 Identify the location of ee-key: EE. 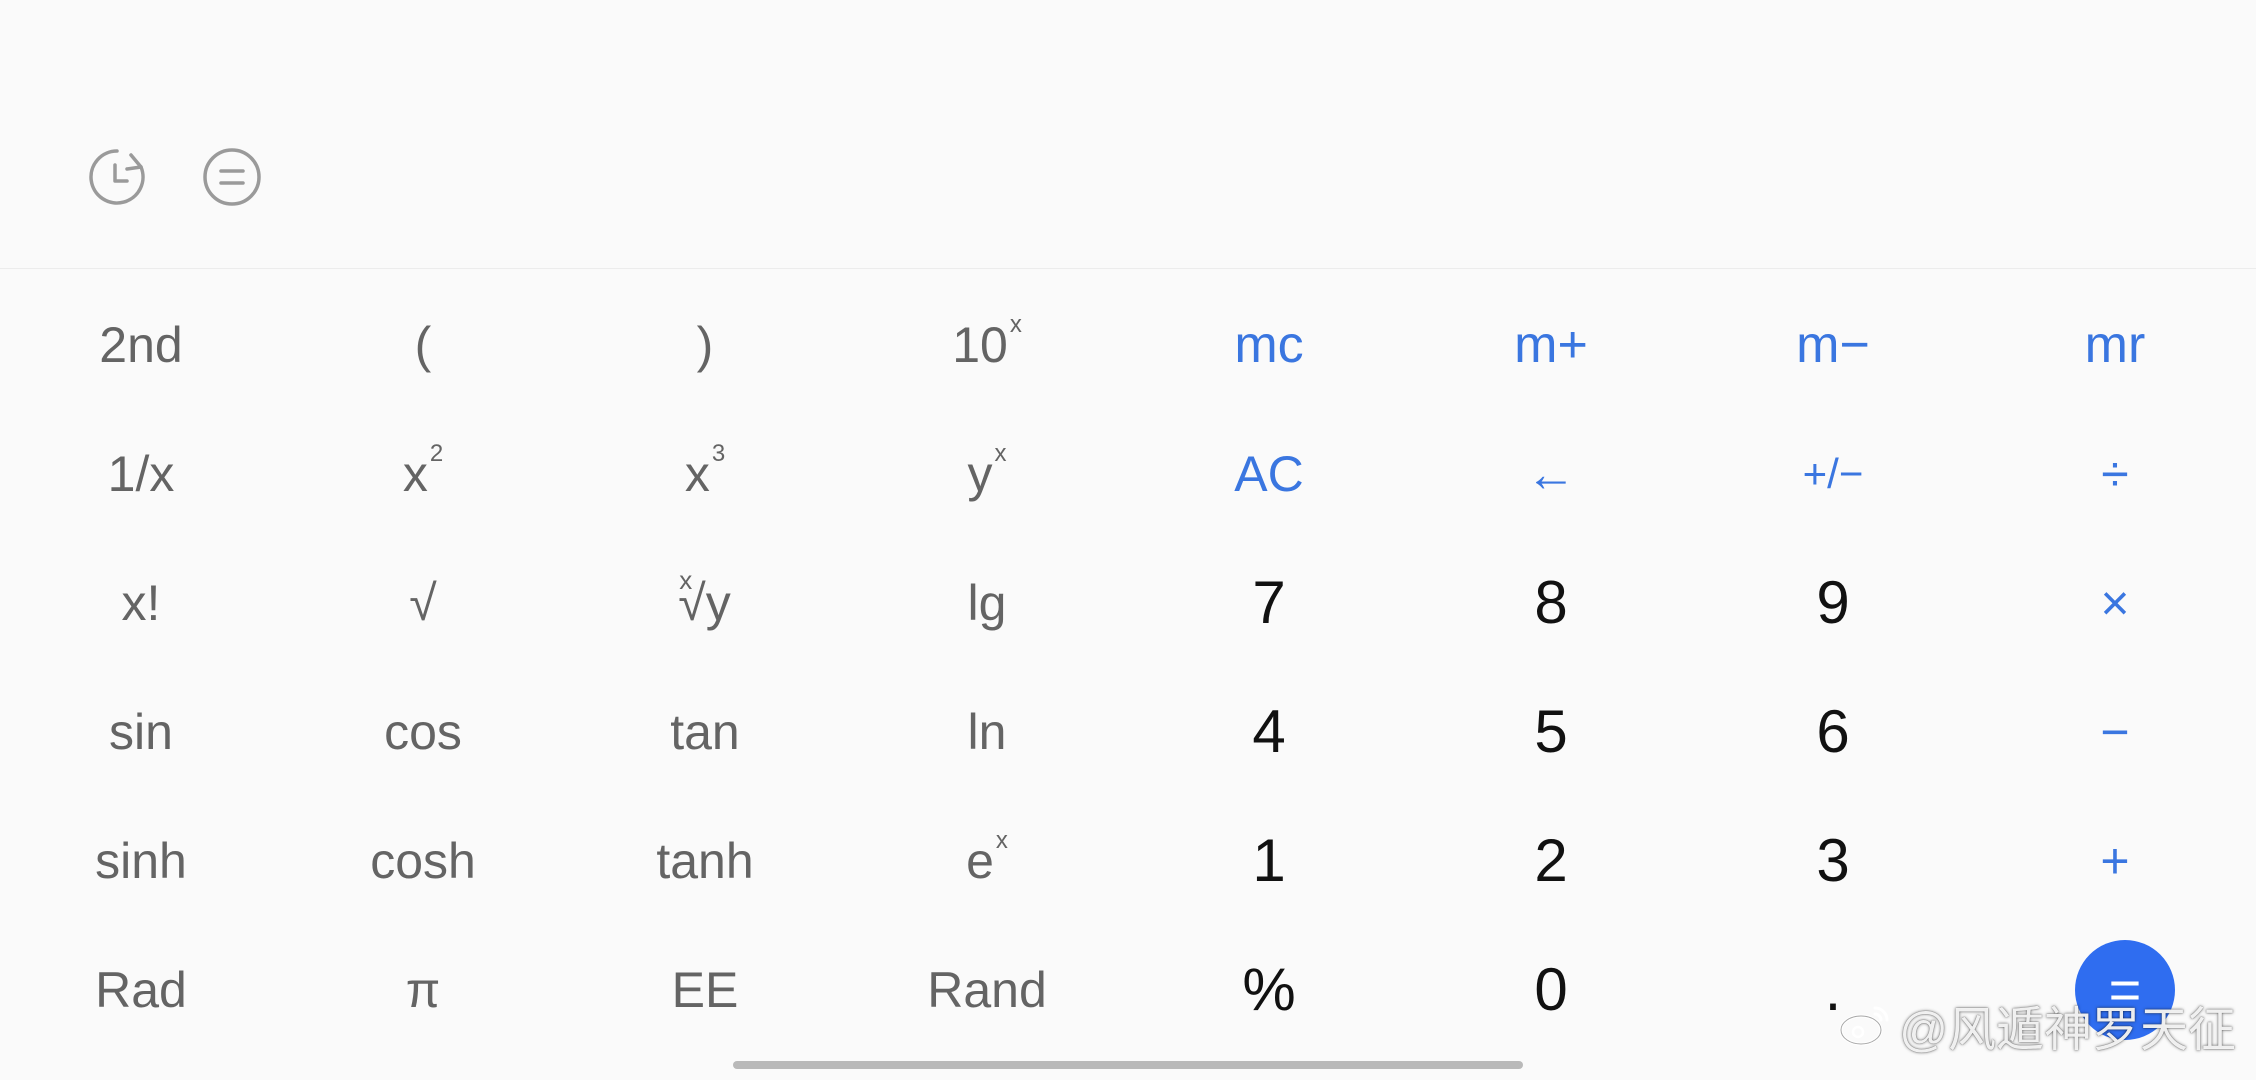
(705, 989).